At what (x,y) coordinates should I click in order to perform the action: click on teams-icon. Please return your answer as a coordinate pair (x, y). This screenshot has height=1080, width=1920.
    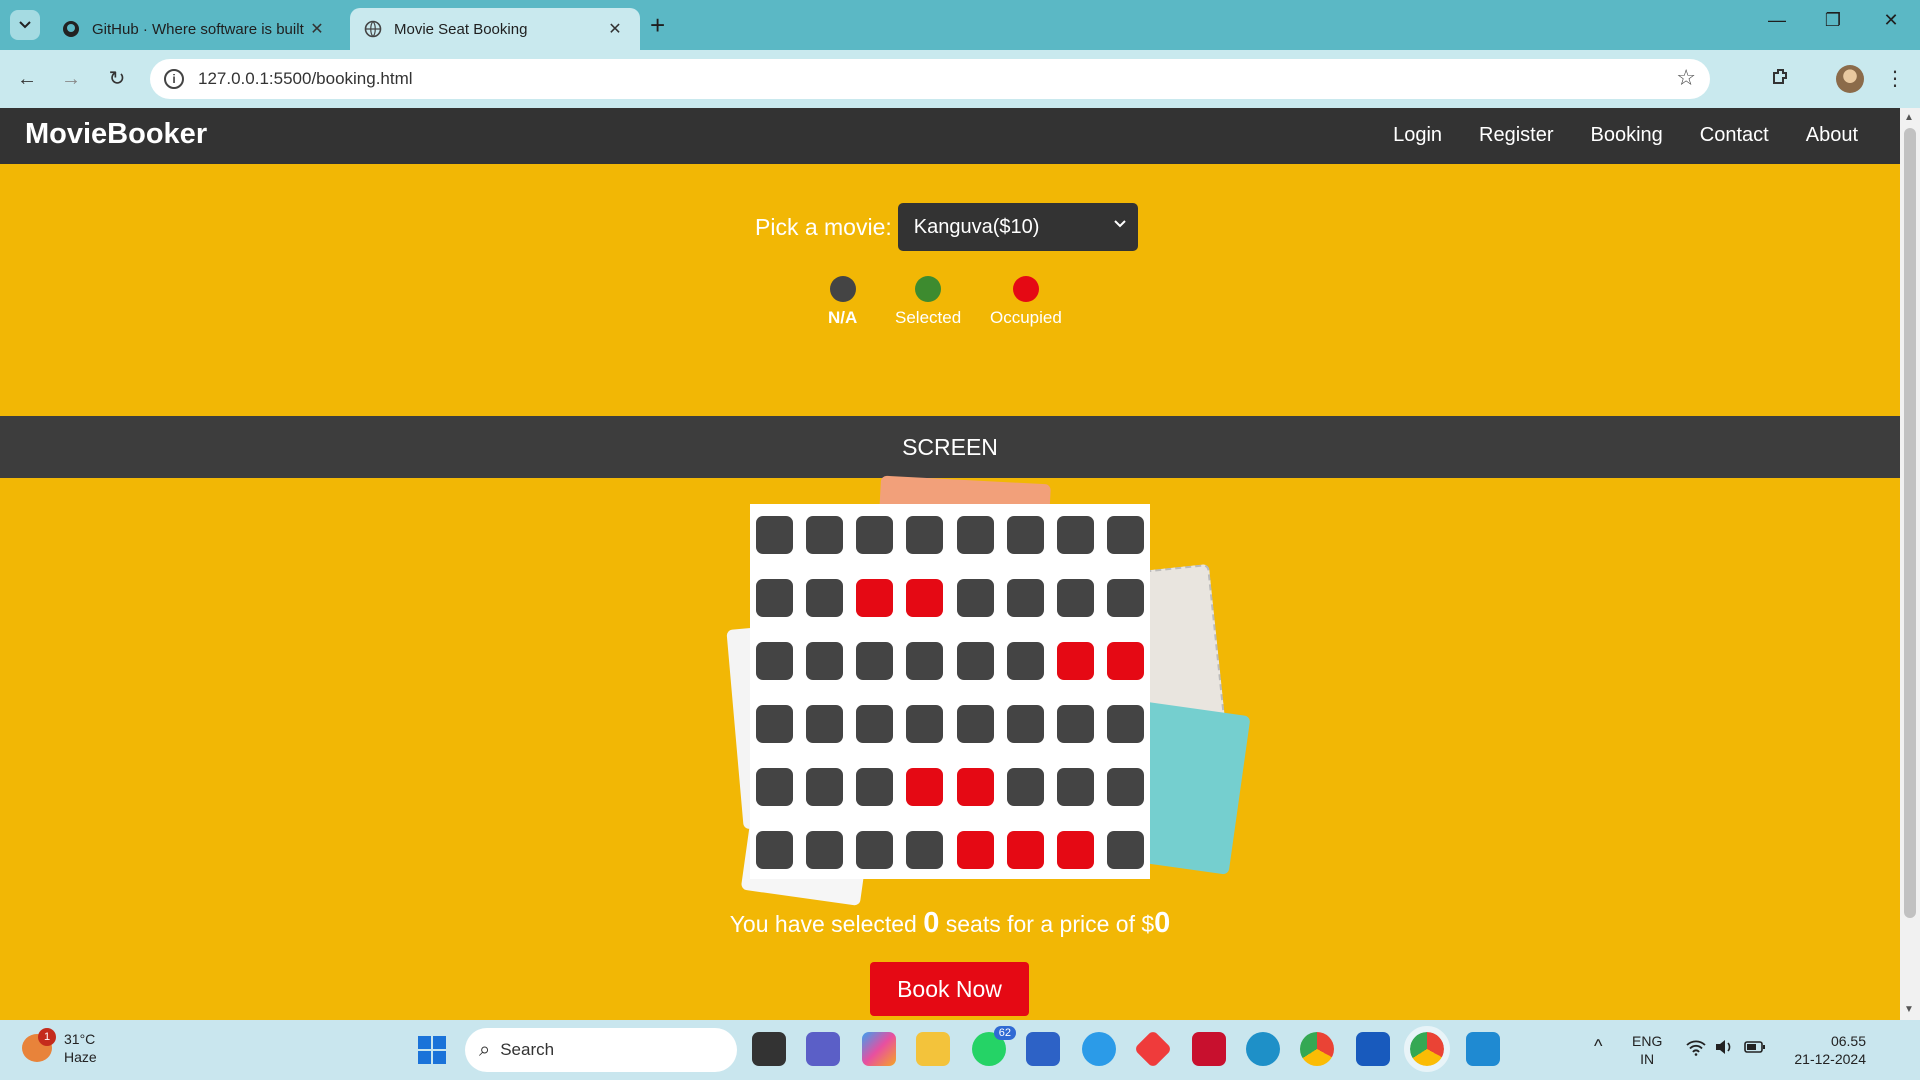
    Looking at the image, I should click on (823, 1049).